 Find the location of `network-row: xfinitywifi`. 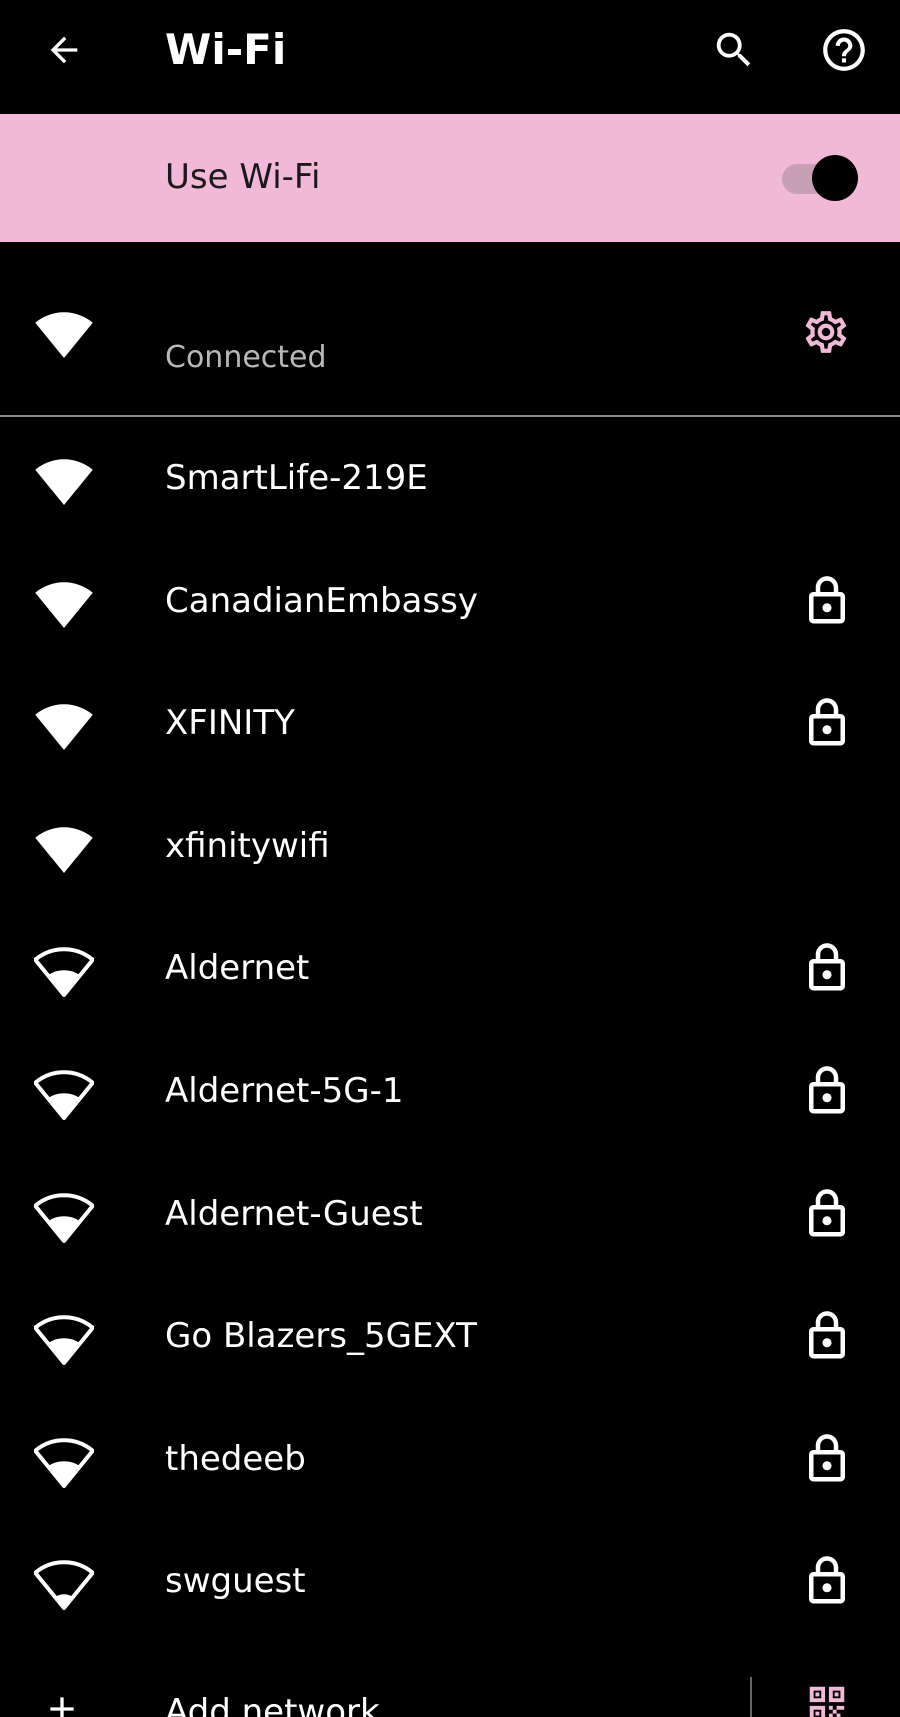

network-row: xfinitywifi is located at coordinates (450, 846).